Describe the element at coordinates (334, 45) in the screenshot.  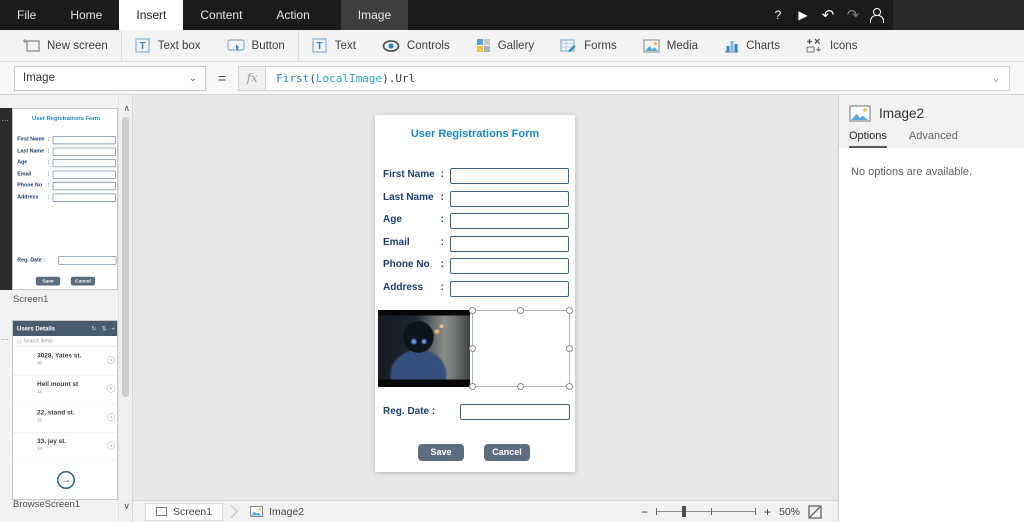
I see `text-button: T Text` at that location.